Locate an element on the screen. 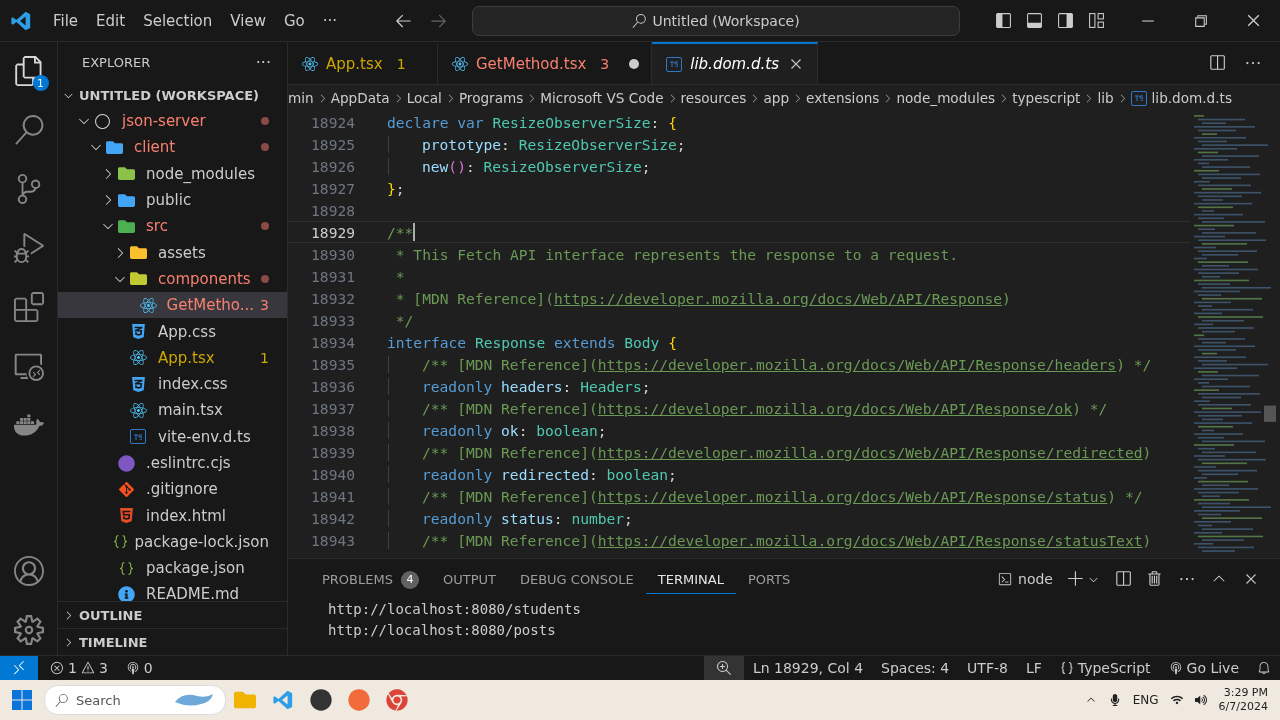 This screenshot has width=1280, height=720. add-icon is located at coordinates (1076, 579).